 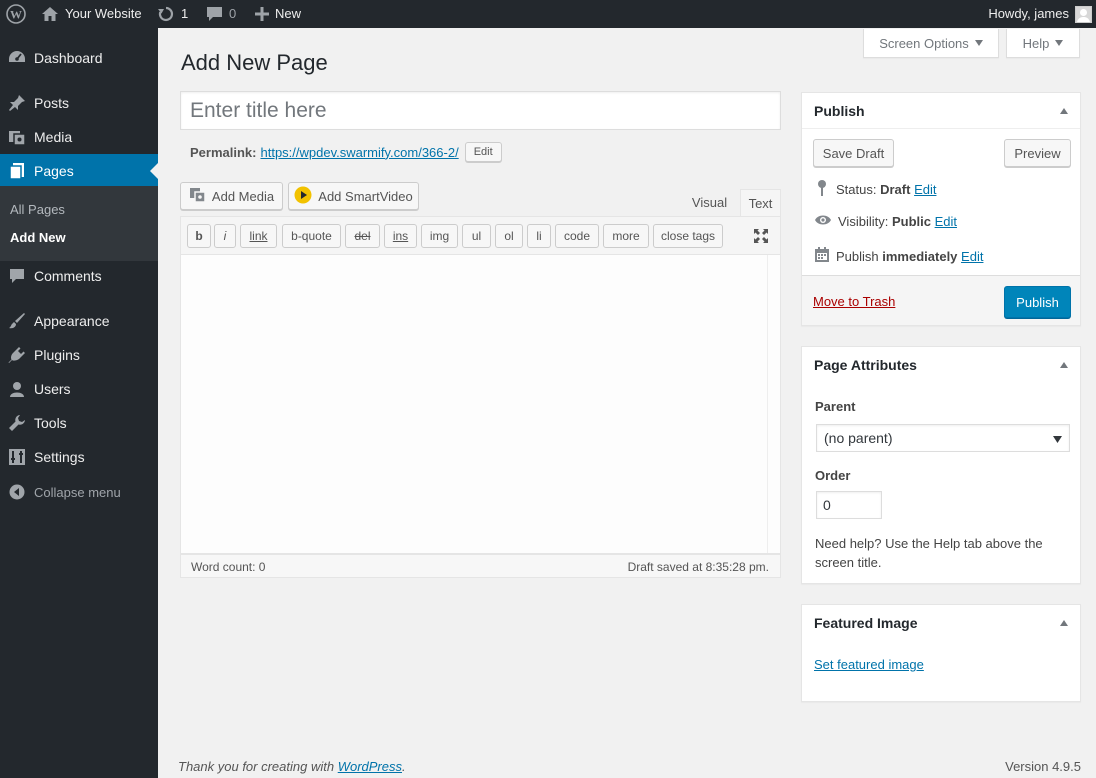 What do you see at coordinates (709, 202) in the screenshot?
I see `tab-visual: Visual` at bounding box center [709, 202].